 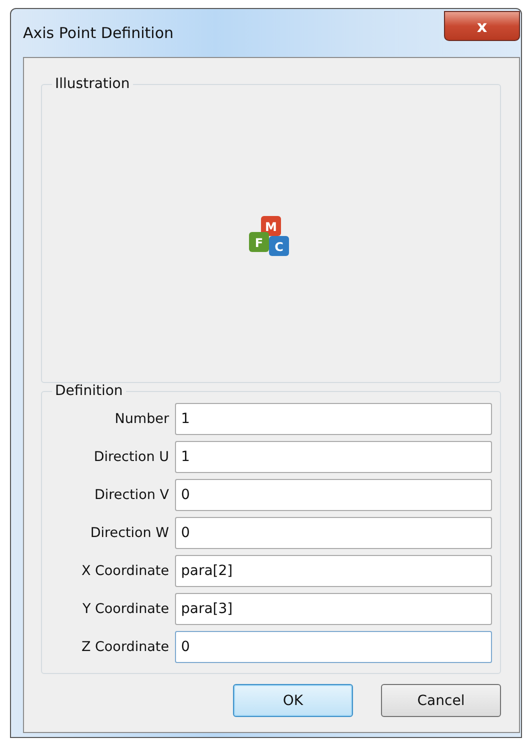 What do you see at coordinates (125, 571) in the screenshot?
I see `field-label: X Coordinate` at bounding box center [125, 571].